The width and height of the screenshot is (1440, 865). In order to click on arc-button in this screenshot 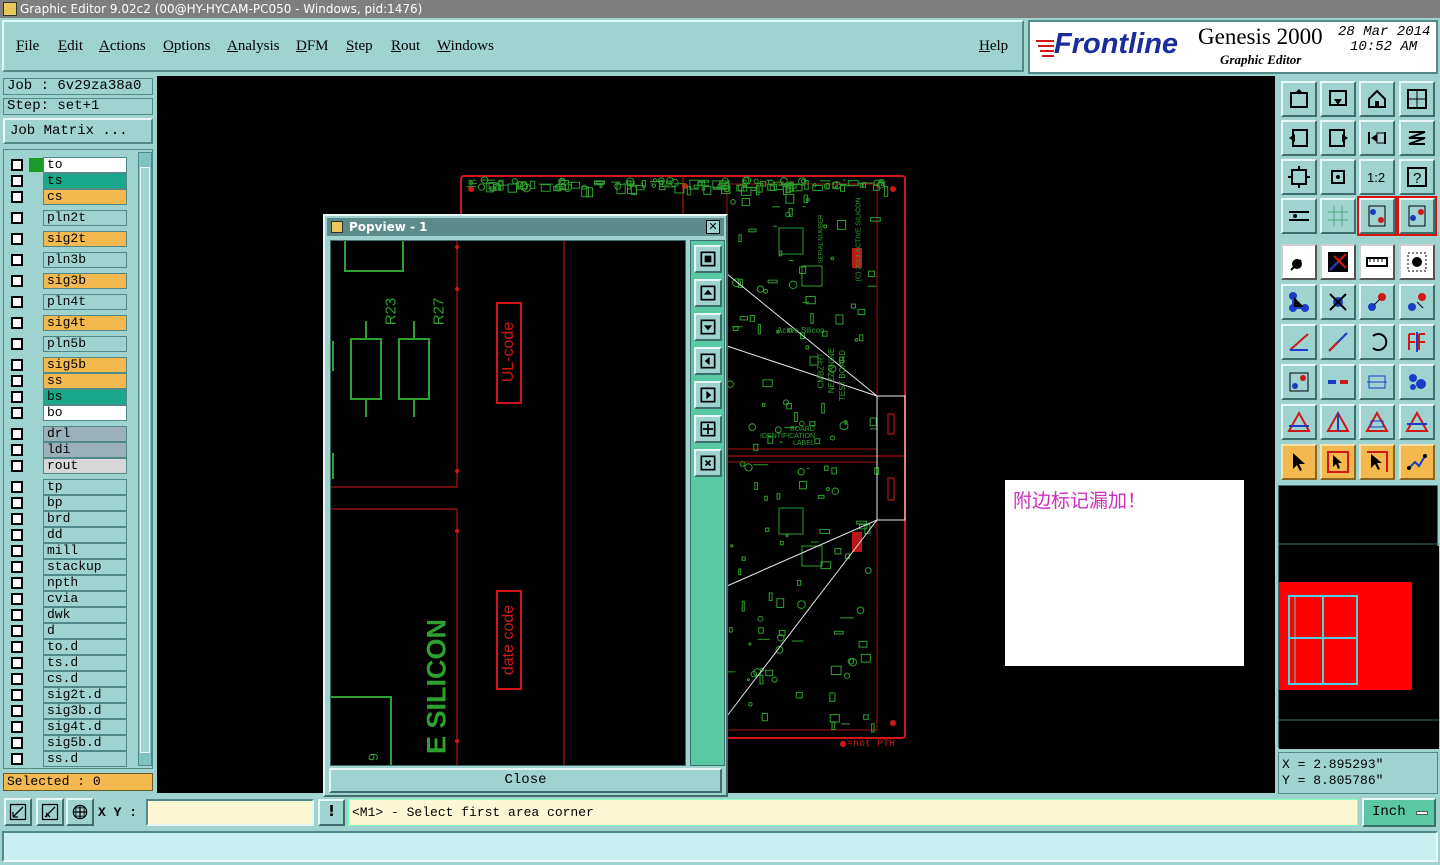, I will do `click(1338, 342)`.